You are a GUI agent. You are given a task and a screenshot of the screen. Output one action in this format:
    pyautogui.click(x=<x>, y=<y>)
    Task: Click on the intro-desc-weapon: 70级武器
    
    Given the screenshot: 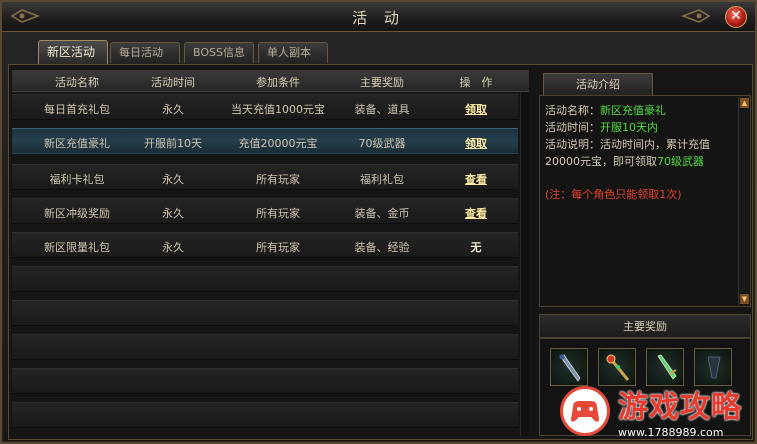 What is the action you would take?
    pyautogui.click(x=680, y=161)
    